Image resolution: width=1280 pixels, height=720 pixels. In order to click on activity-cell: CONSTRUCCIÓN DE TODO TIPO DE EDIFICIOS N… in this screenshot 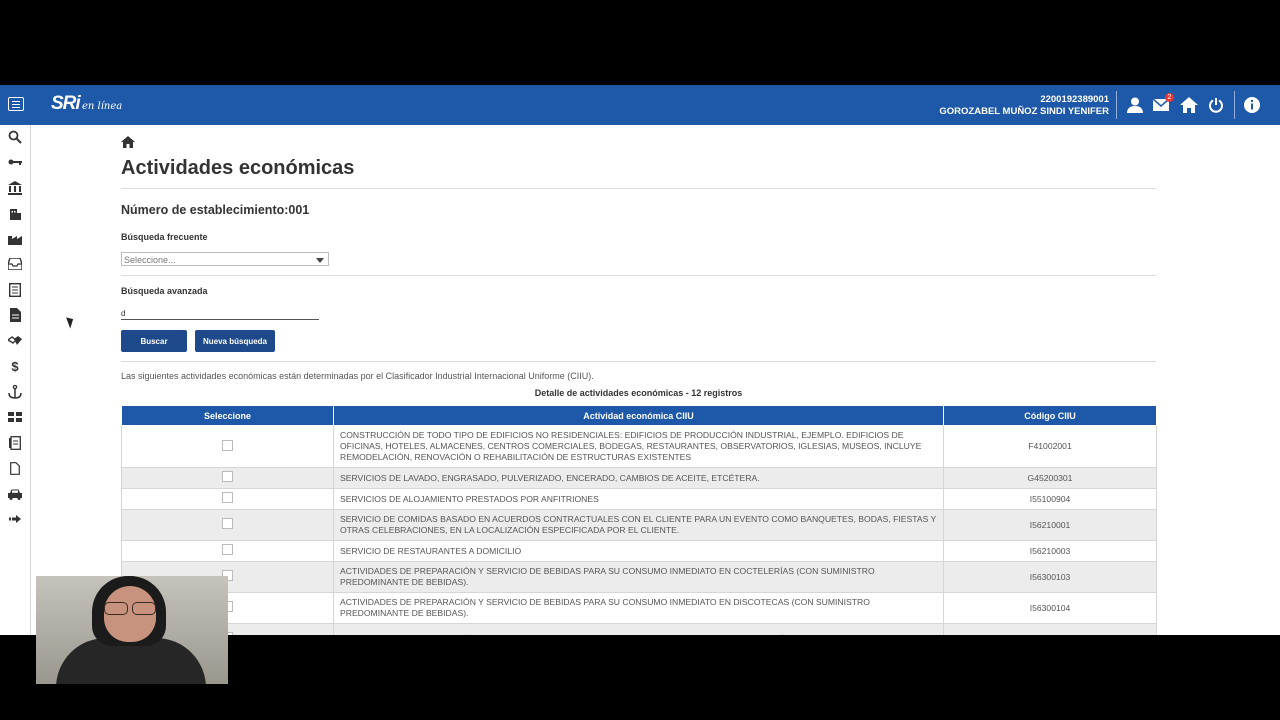, I will do `click(638, 446)`.